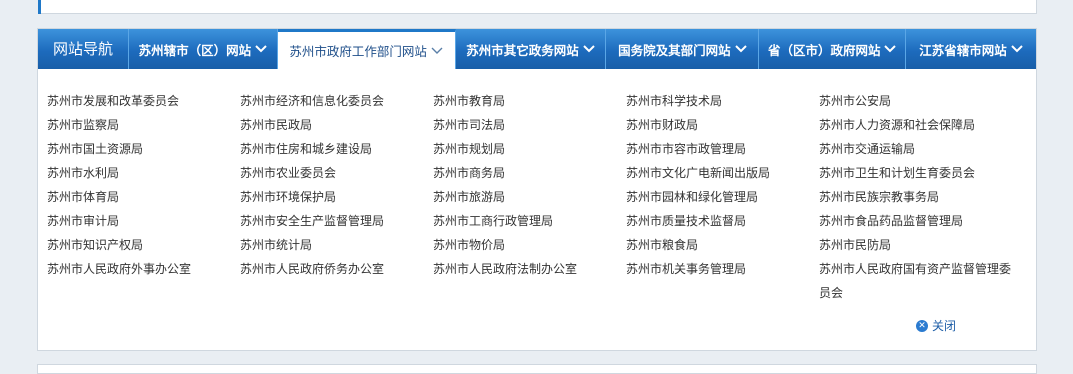 The width and height of the screenshot is (1073, 374). I want to click on tab-state-council-sites: 国务院及其部门网站, so click(683, 49).